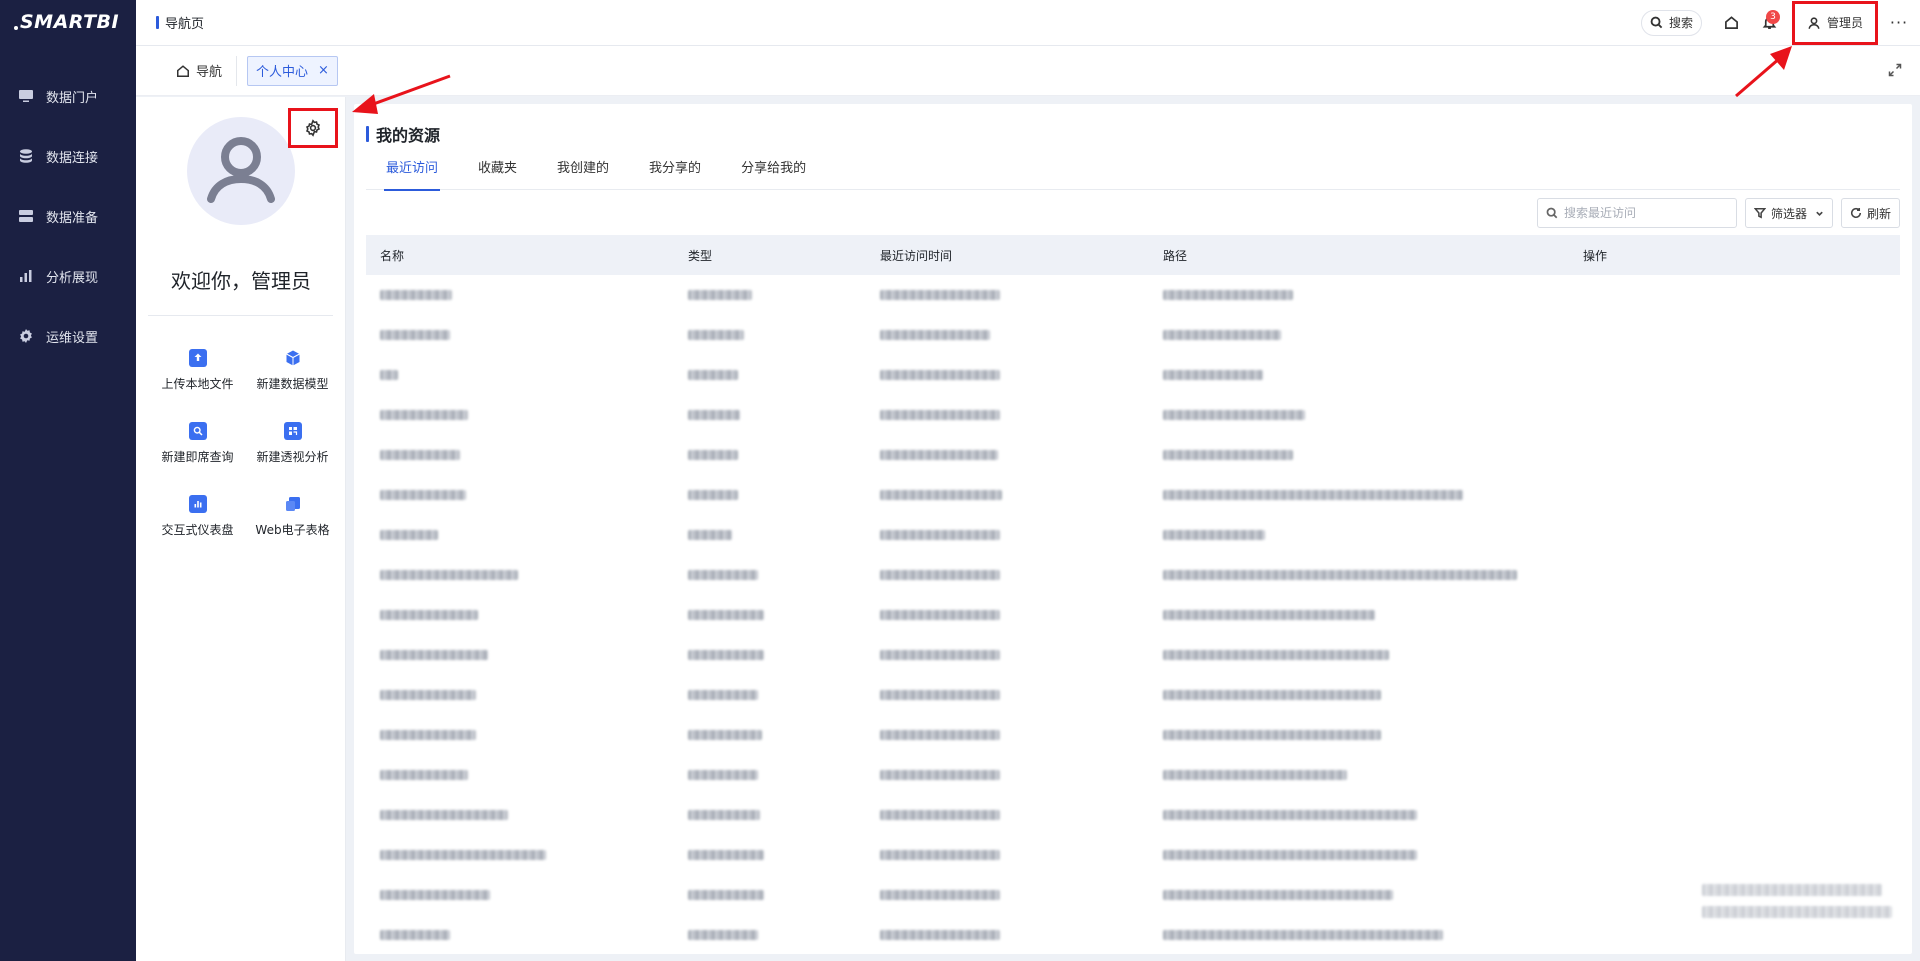 The height and width of the screenshot is (961, 1920). I want to click on sidebar-item-ops-settings: 运维设置, so click(68, 336).